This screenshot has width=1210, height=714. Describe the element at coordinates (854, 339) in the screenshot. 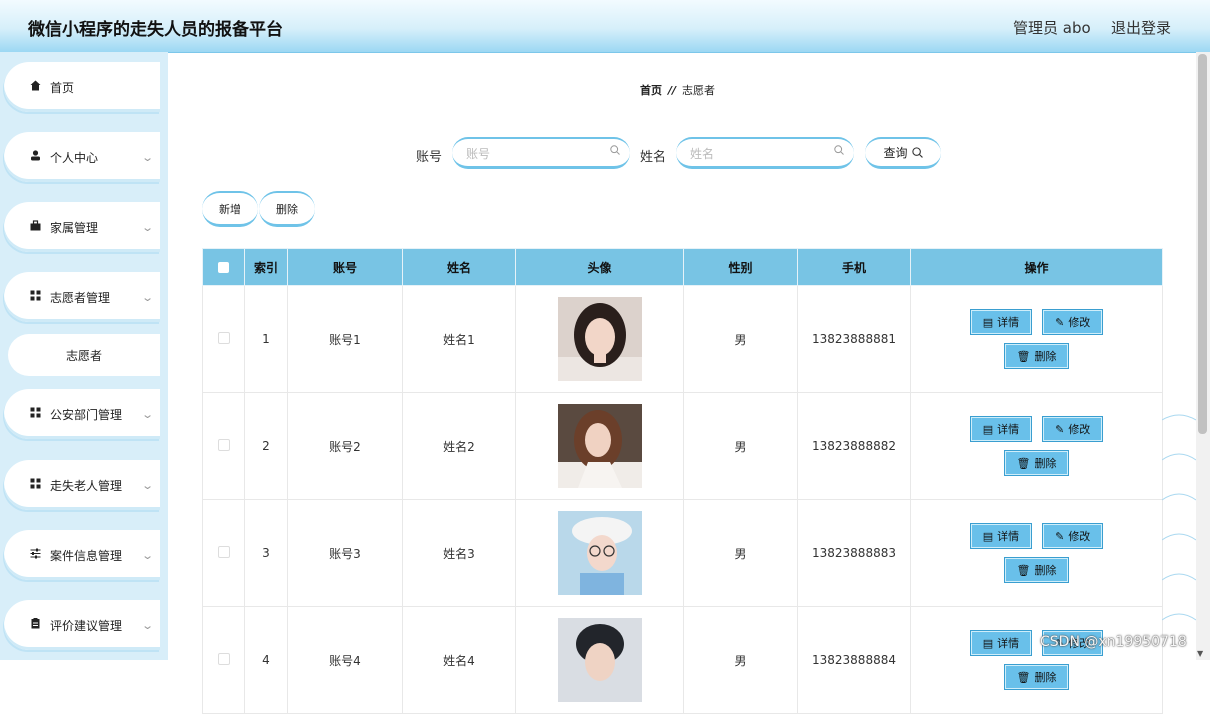

I see `phone-cell: 13823888881` at that location.